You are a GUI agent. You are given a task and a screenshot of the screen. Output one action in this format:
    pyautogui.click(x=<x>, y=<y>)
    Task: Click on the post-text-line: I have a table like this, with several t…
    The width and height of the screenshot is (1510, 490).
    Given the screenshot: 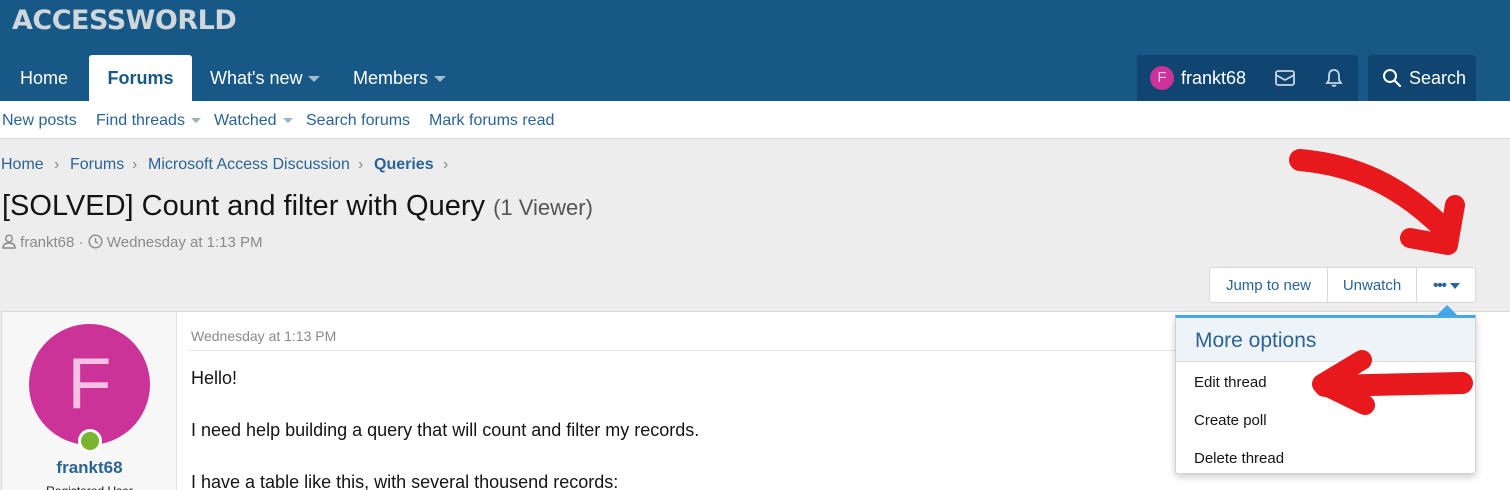 What is the action you would take?
    pyautogui.click(x=405, y=481)
    